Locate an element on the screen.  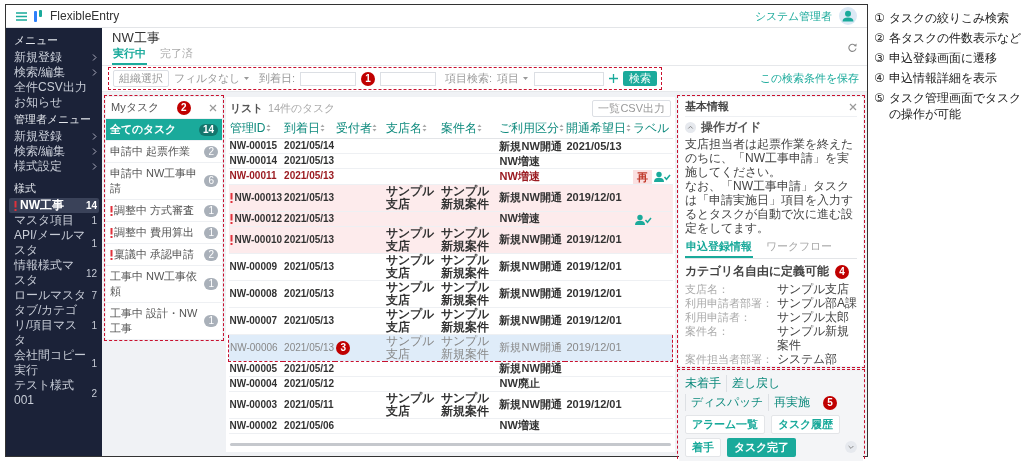
sidebar-item: 全件CSV出力 is located at coordinates (54, 87).